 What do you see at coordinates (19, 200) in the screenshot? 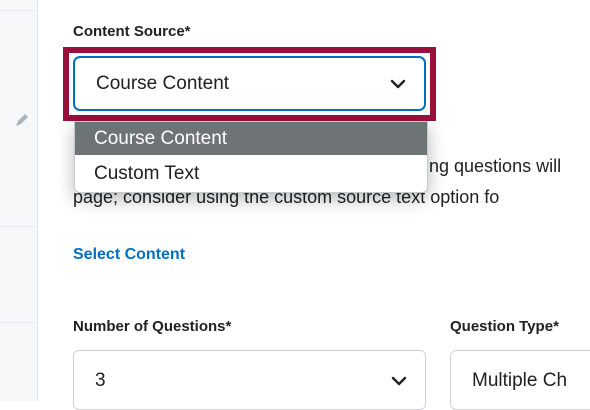
I see `left-rail` at bounding box center [19, 200].